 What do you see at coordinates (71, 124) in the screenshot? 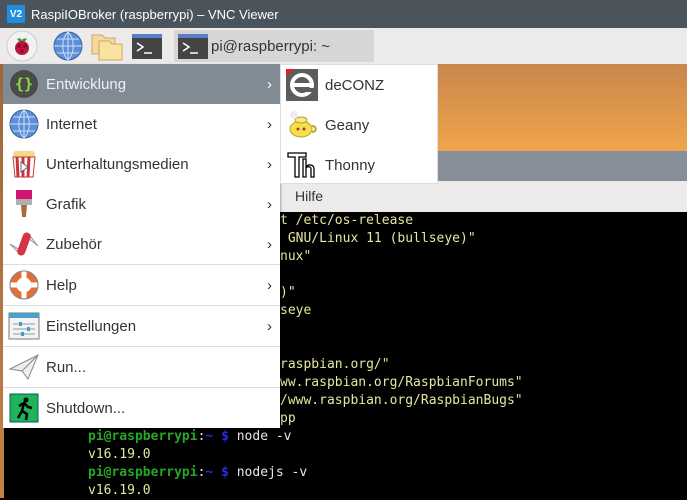
I see `menu-item-label: Internet` at bounding box center [71, 124].